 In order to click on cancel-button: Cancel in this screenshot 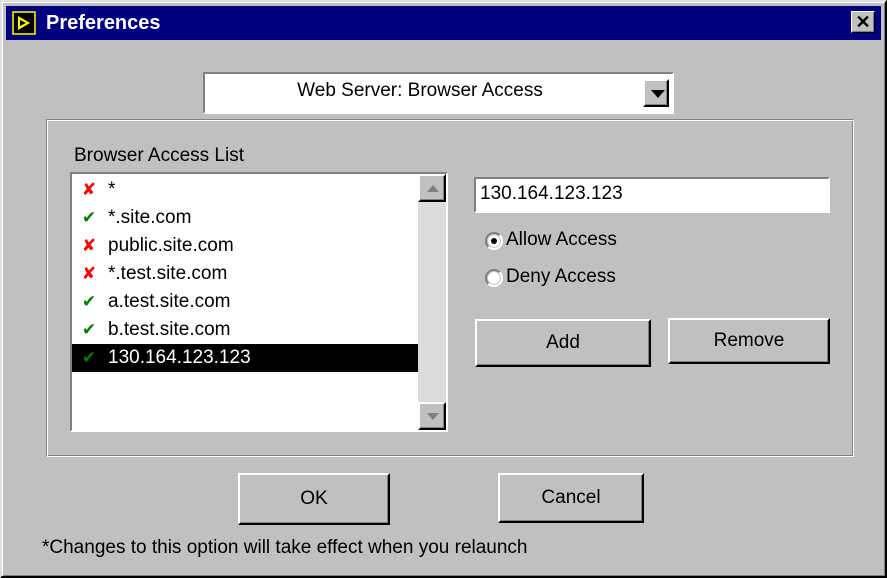, I will do `click(571, 498)`.